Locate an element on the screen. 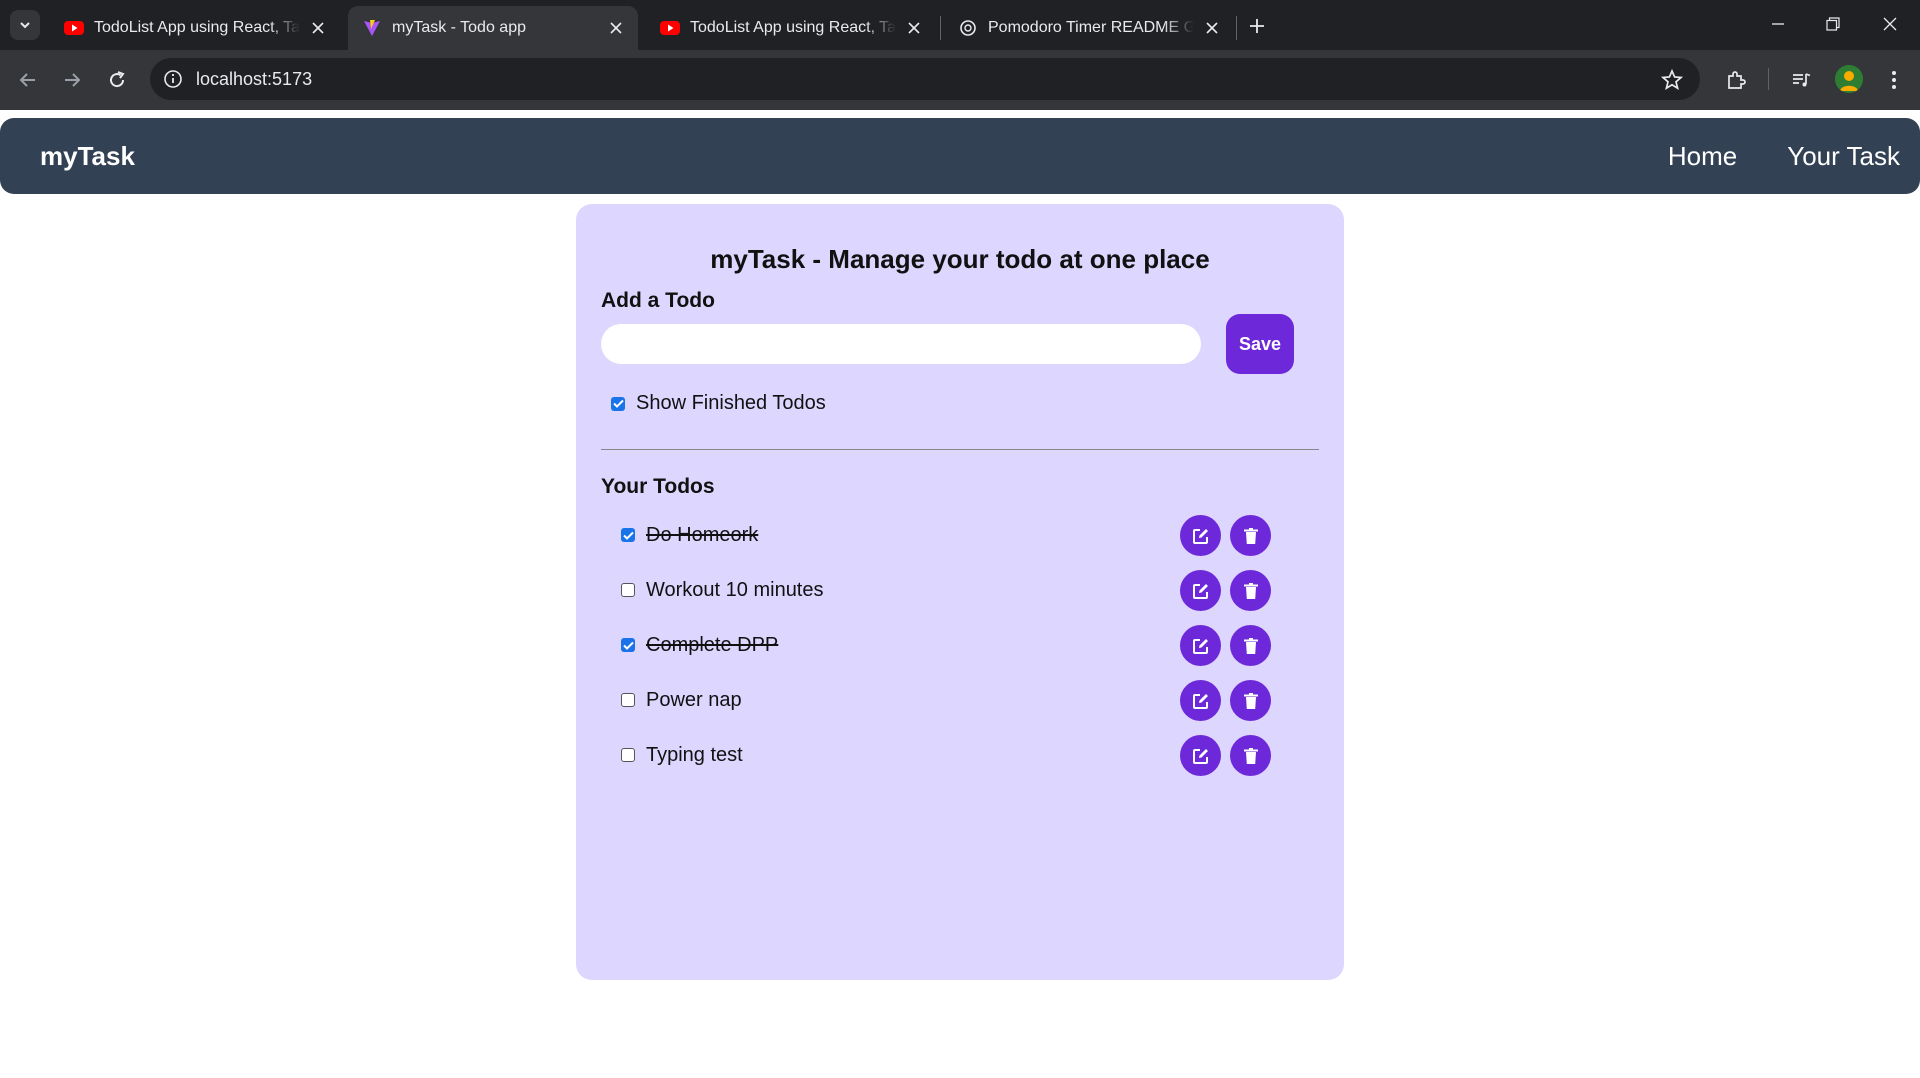 This screenshot has width=1920, height=1078. tab-0: TodoList App using React, Tailwind is located at coordinates (195, 28).